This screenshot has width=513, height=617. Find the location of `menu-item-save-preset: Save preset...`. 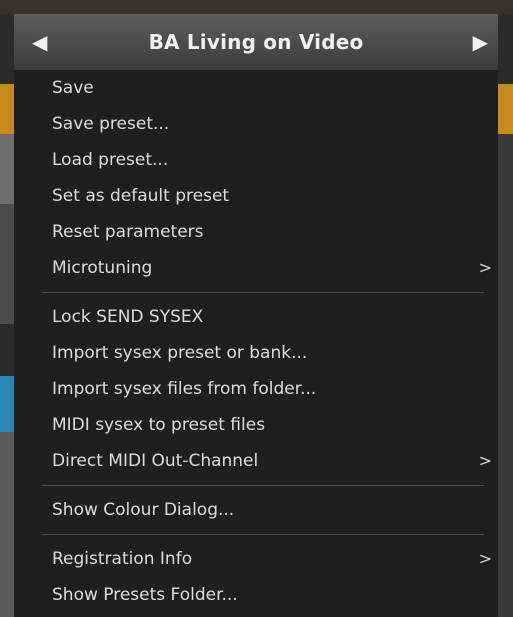

menu-item-save-preset: Save preset... is located at coordinates (256, 124).